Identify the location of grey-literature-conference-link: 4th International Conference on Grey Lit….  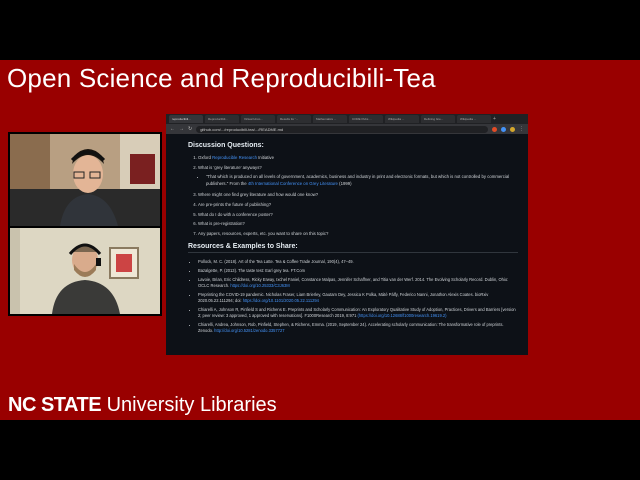
(293, 183).